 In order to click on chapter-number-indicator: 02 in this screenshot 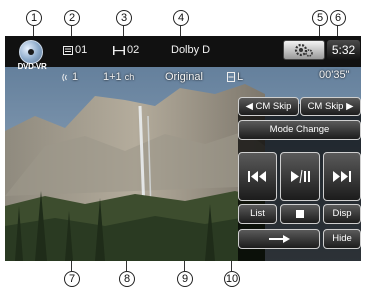, I will do `click(126, 50)`.